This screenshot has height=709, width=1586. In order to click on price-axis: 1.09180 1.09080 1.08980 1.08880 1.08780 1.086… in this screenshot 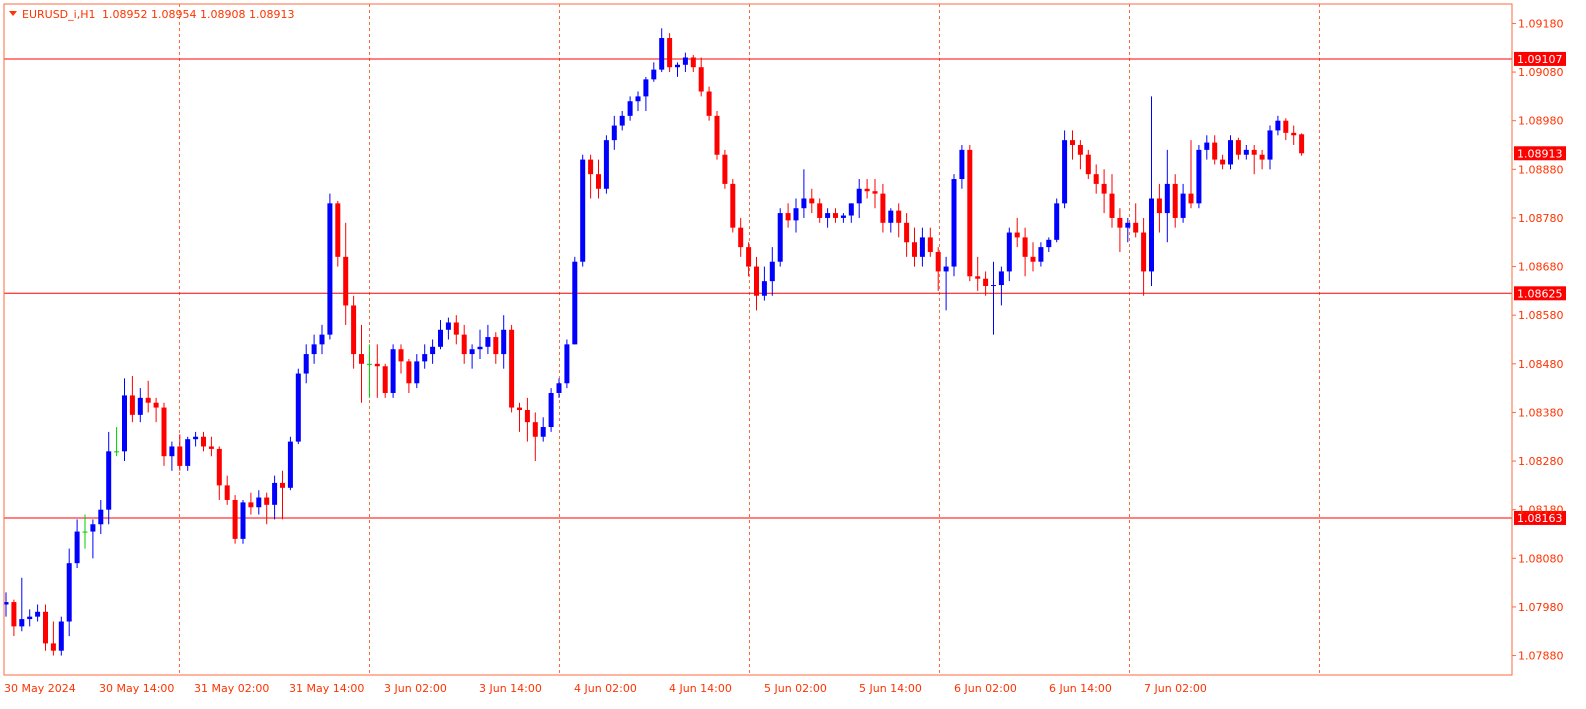, I will do `click(1538, 340)`.